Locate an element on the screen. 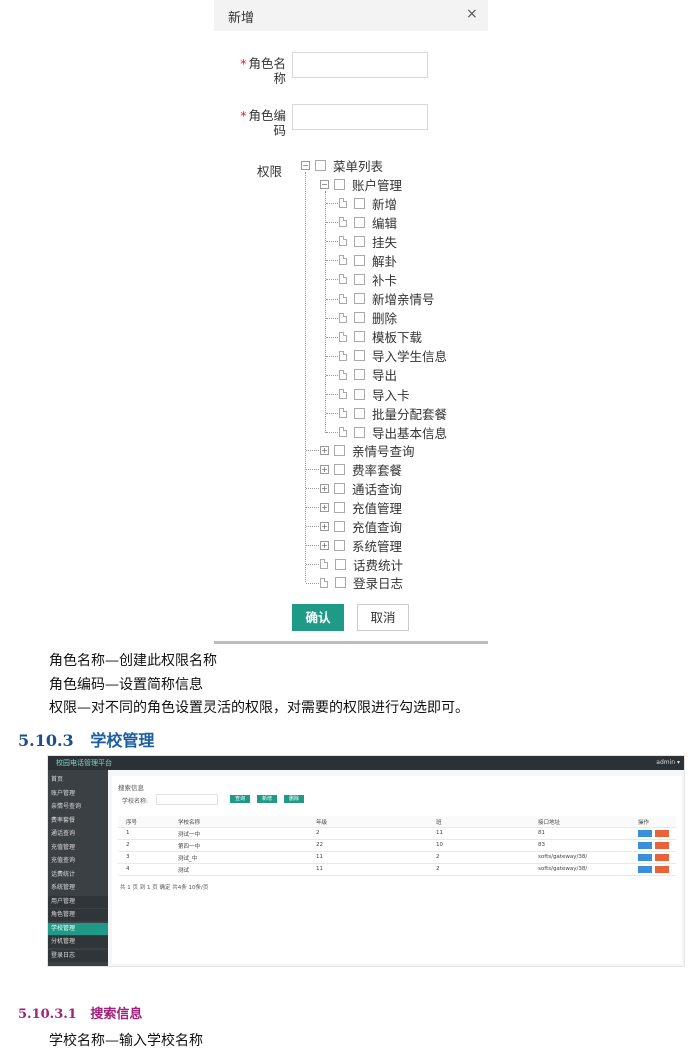 Image resolution: width=700 pixels, height=1051 pixels. tree-node-label: 批量分配套餐 is located at coordinates (410, 414).